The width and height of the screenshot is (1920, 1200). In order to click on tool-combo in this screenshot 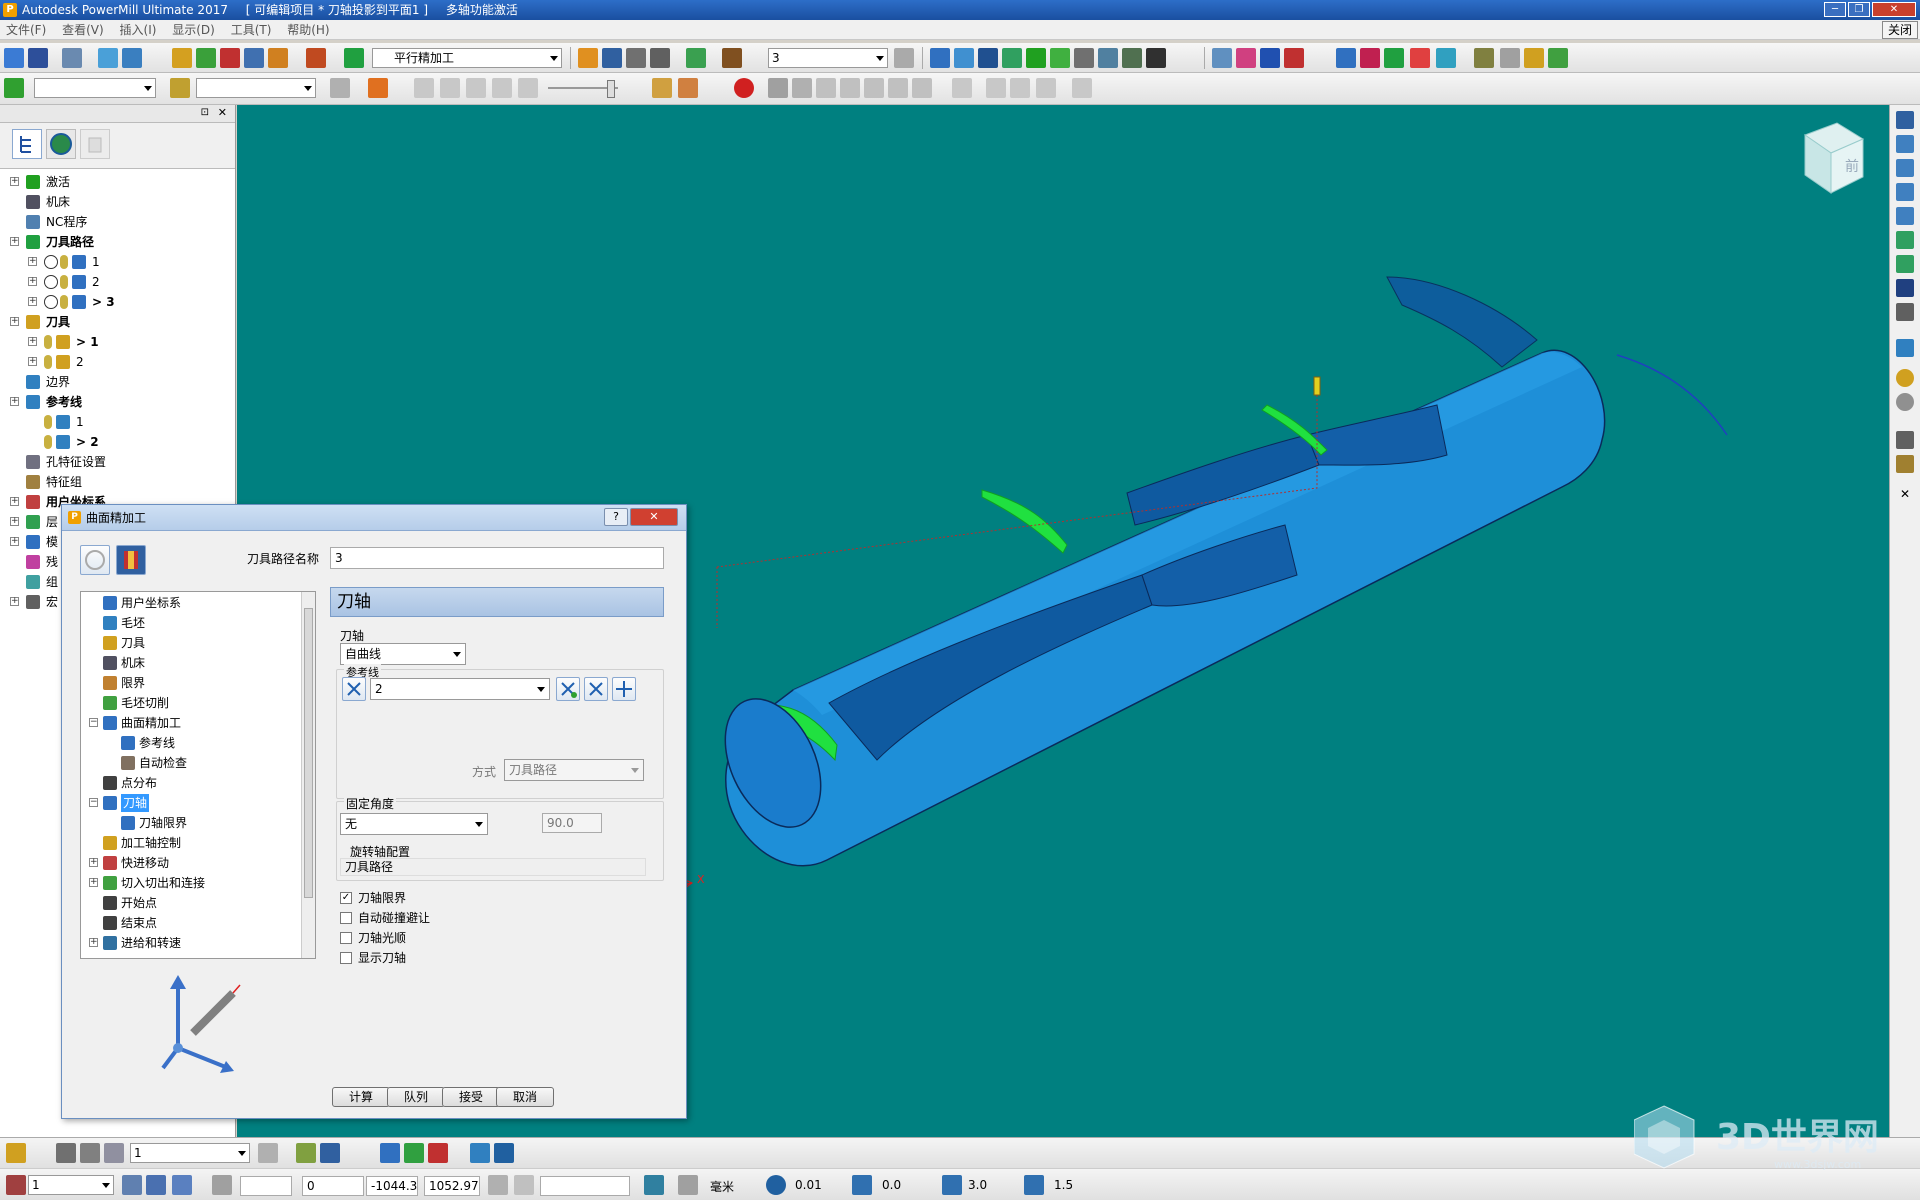, I will do `click(256, 88)`.